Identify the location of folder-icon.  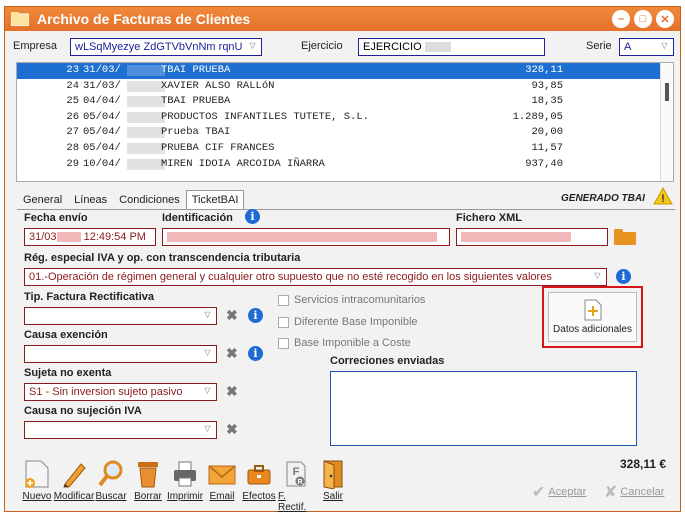
(625, 238).